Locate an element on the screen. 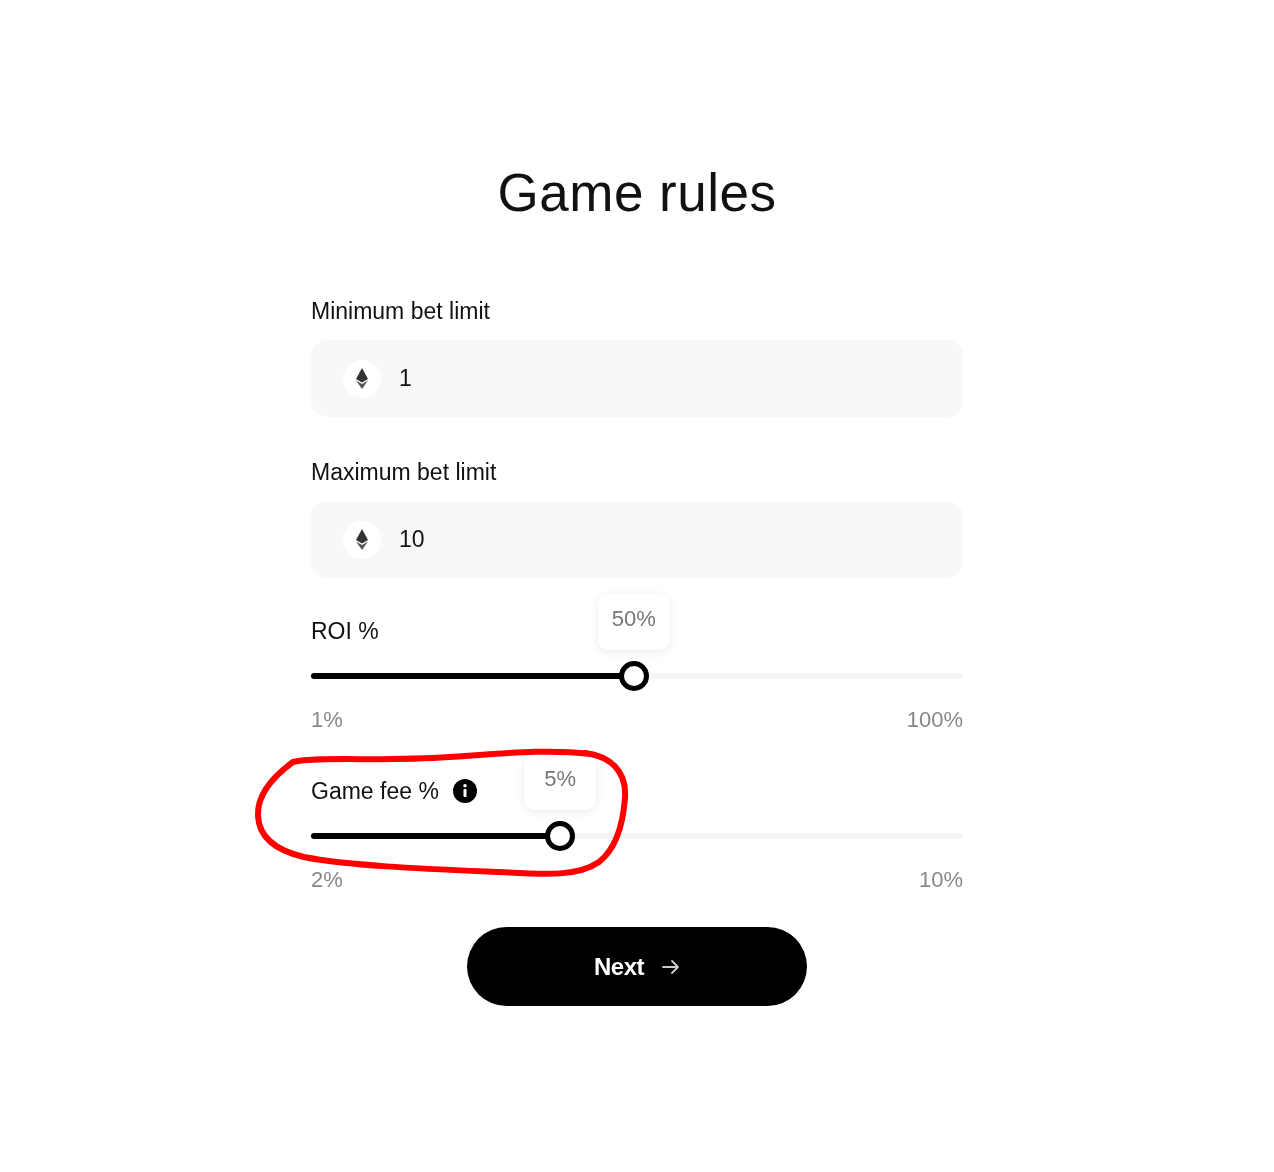 The height and width of the screenshot is (1172, 1274). value-tooltip: 5% is located at coordinates (560, 782).